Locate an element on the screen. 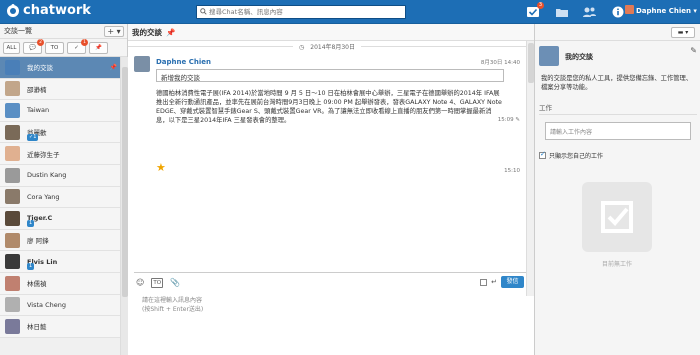 The image size is (700, 355). room-list-scrollbar is located at coordinates (124, 206).